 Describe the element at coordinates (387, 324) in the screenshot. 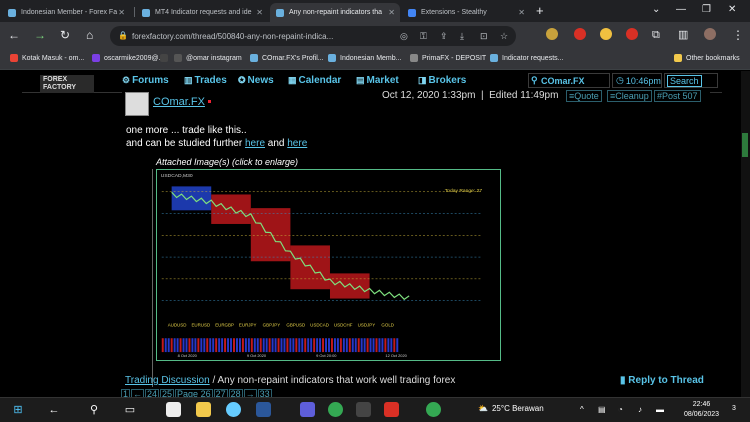

I see `chart-symbol-tab: GOLD` at that location.